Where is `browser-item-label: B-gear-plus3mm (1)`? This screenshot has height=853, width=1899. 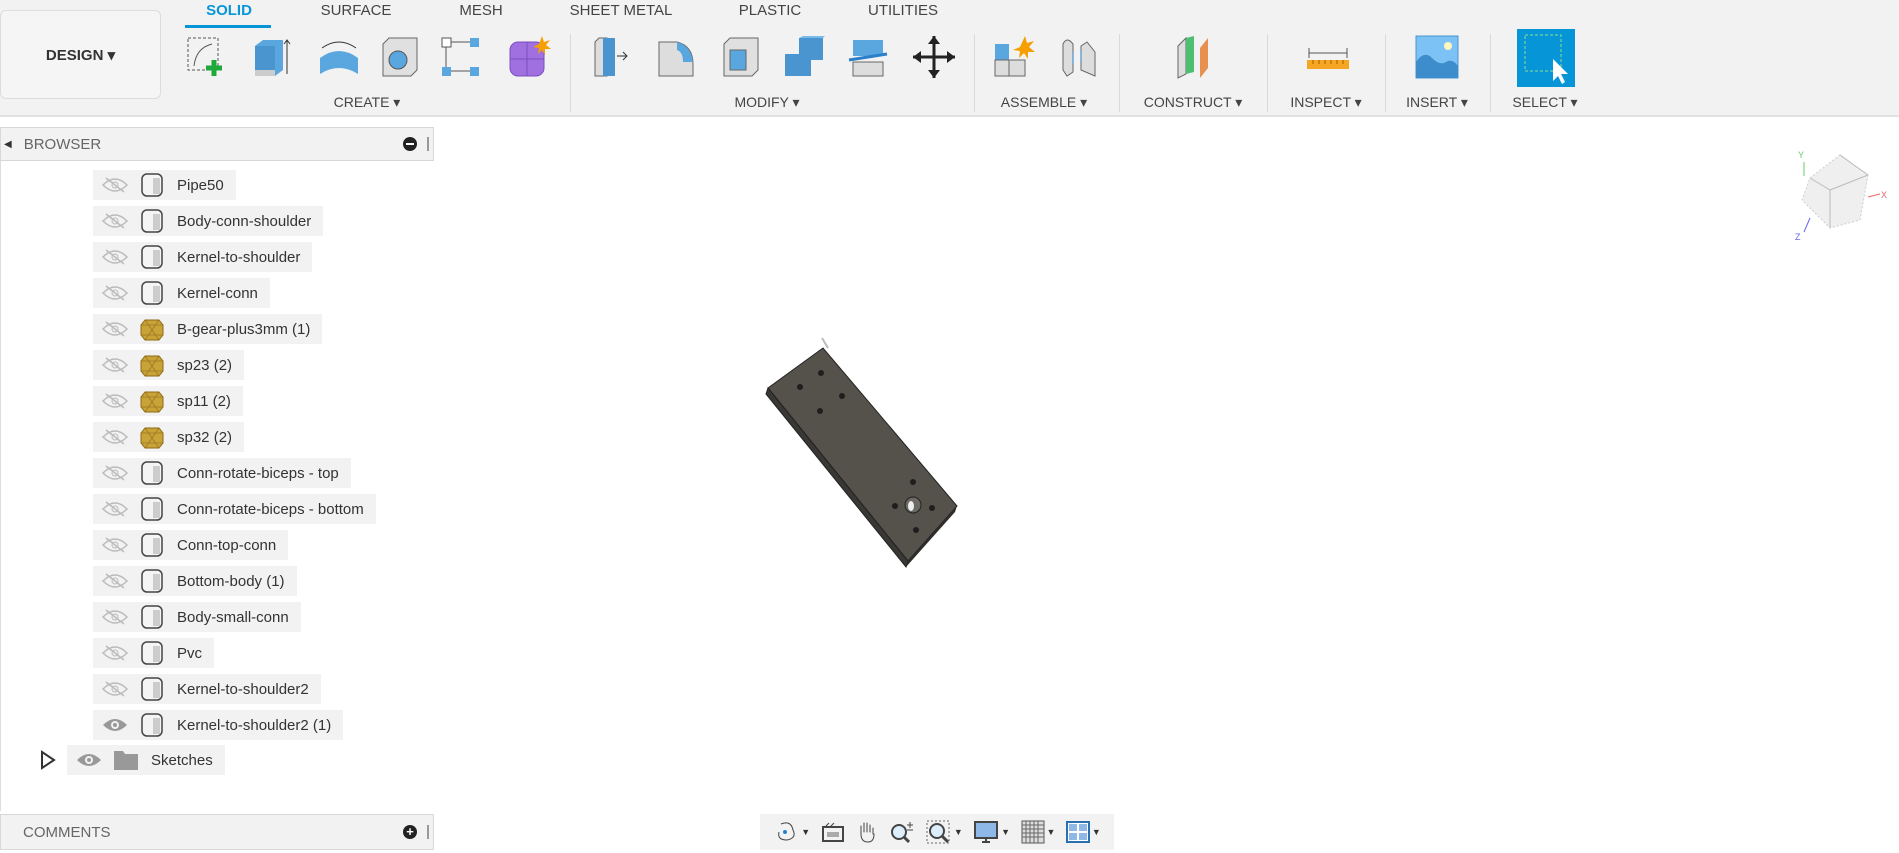
browser-item-label: B-gear-plus3mm (1) is located at coordinates (244, 329).